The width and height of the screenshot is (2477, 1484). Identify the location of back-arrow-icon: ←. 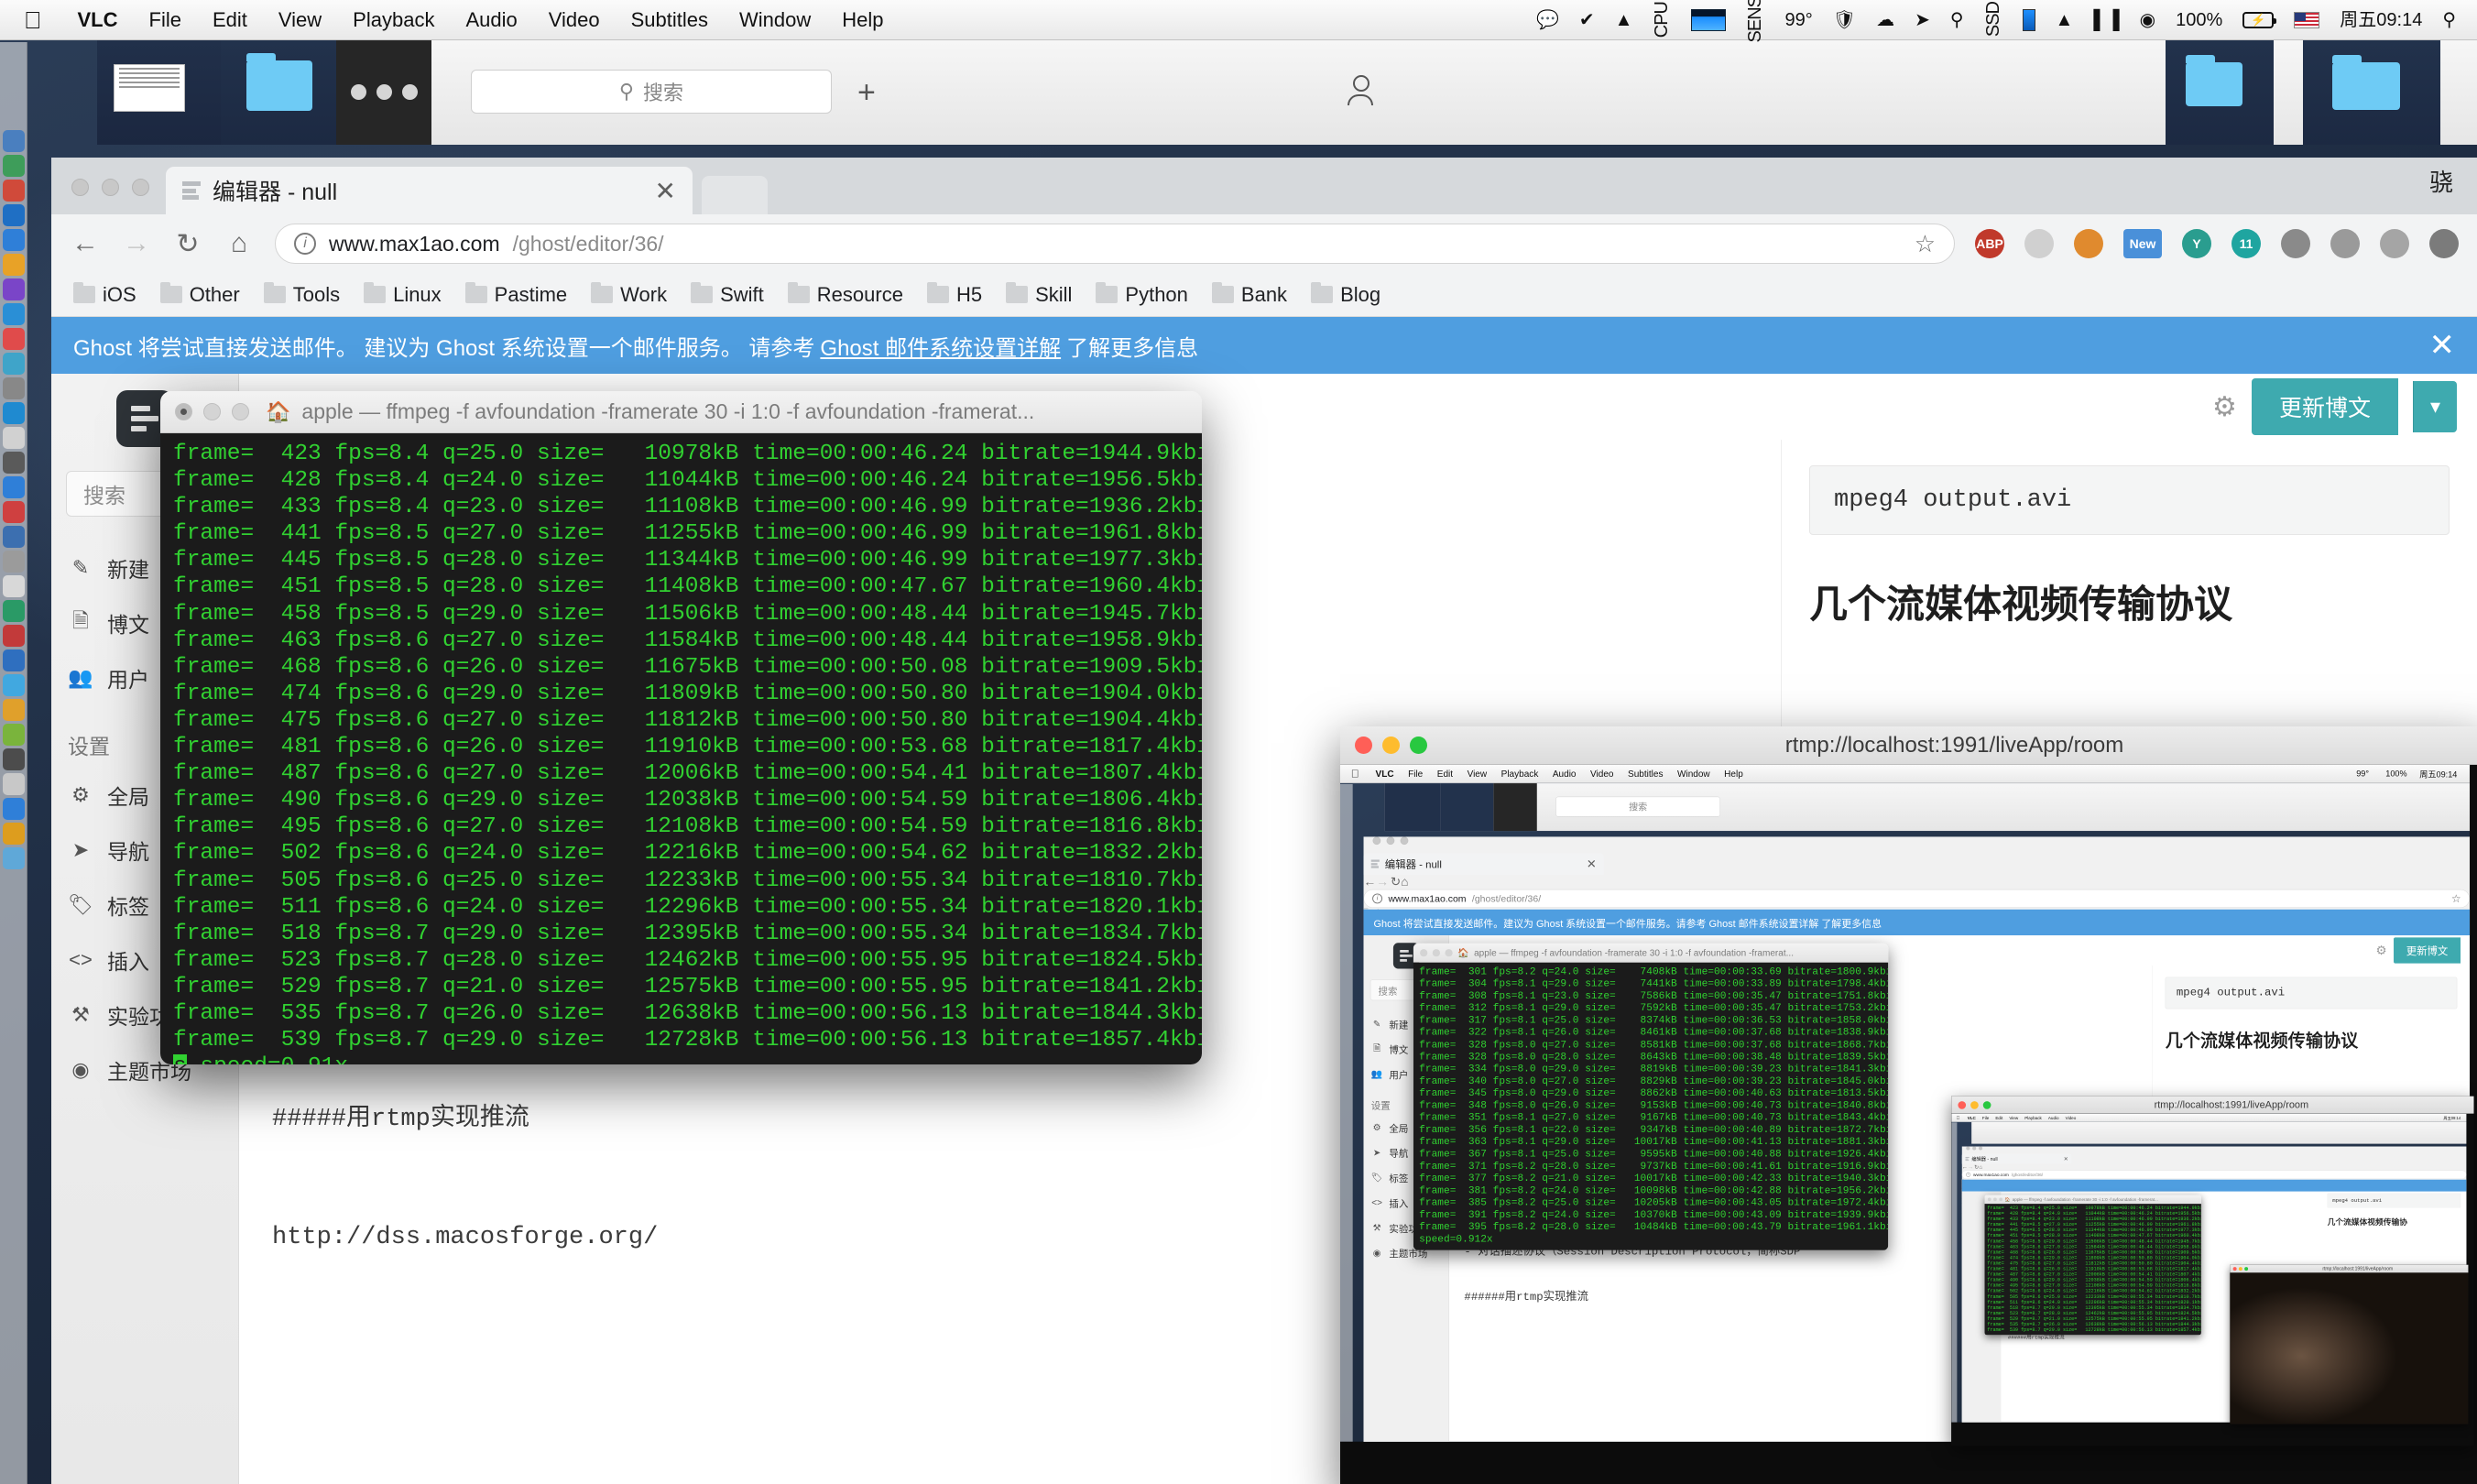
(85, 244).